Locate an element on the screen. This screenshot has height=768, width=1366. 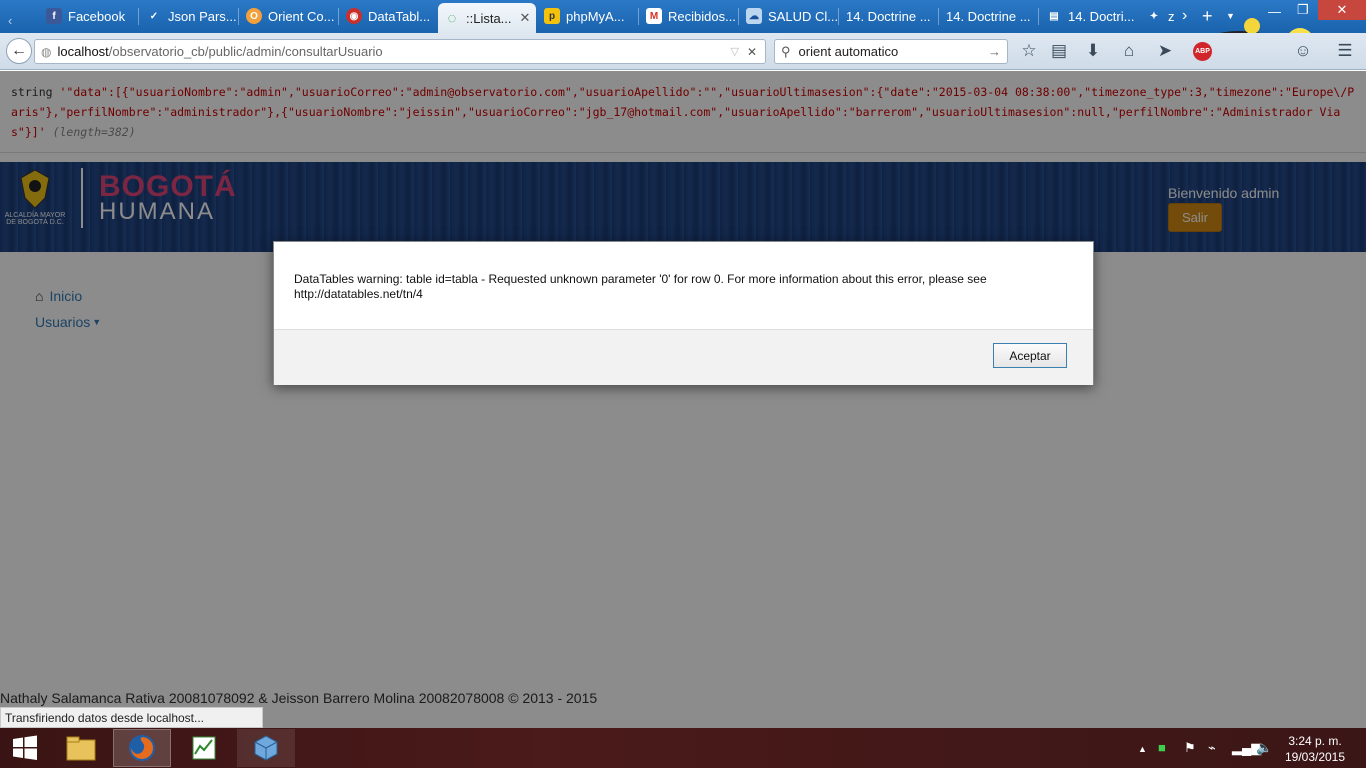
maximize-button: ❐ is located at coordinates (1303, 10).